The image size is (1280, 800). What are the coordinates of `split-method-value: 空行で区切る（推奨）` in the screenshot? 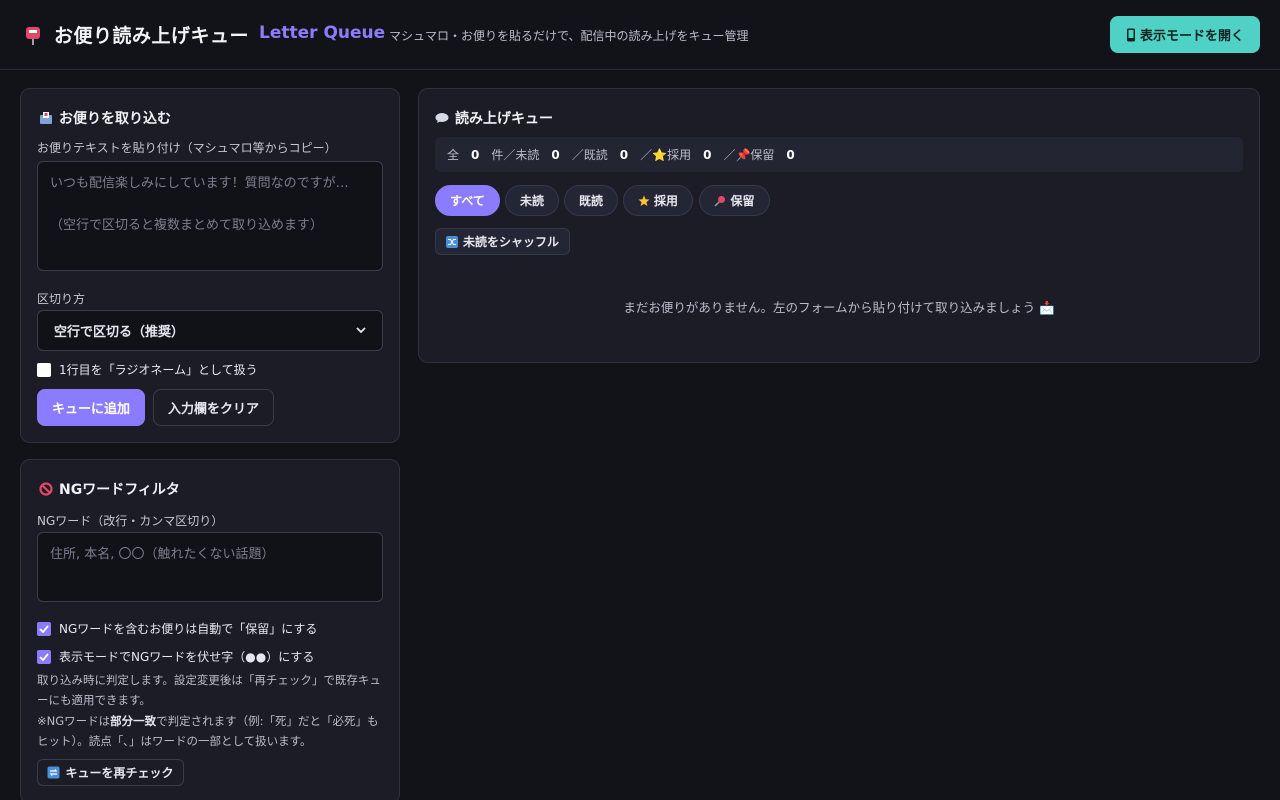 It's located at (119, 332).